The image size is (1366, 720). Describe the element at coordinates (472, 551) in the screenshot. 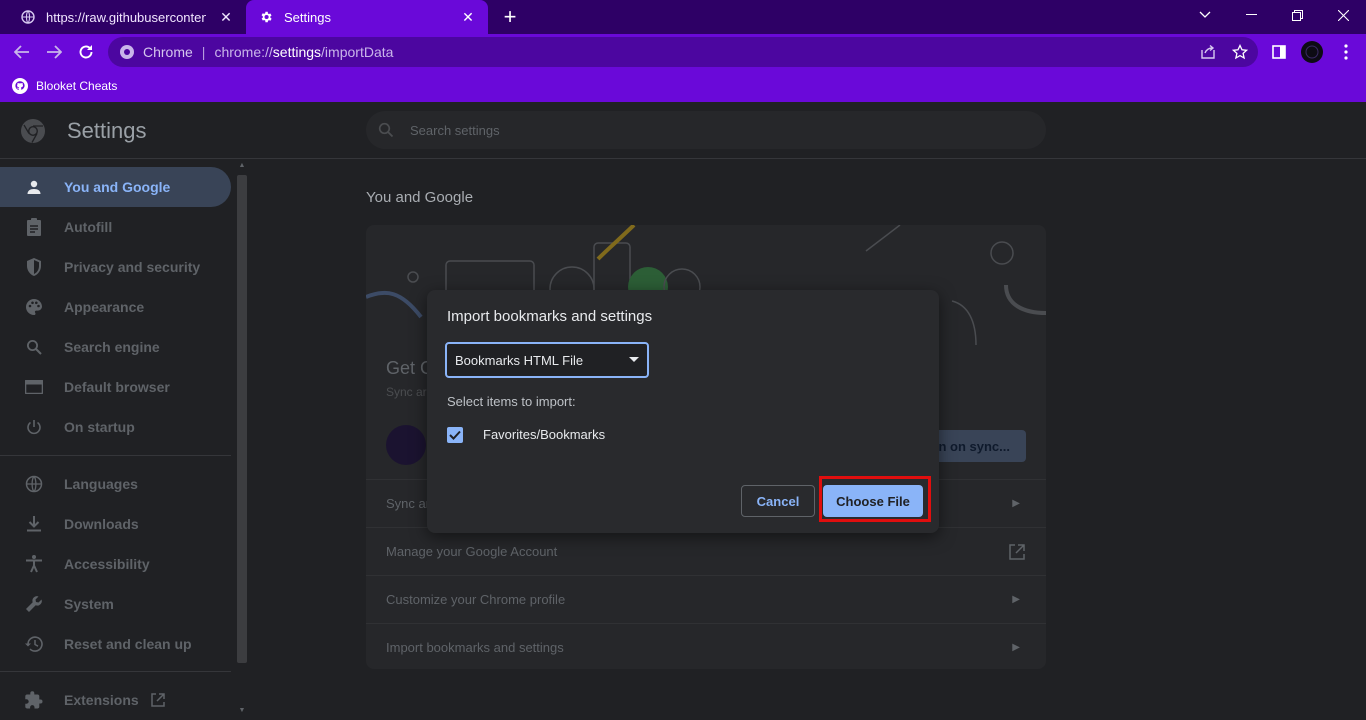

I see `row-label: Manage your Google Account` at that location.